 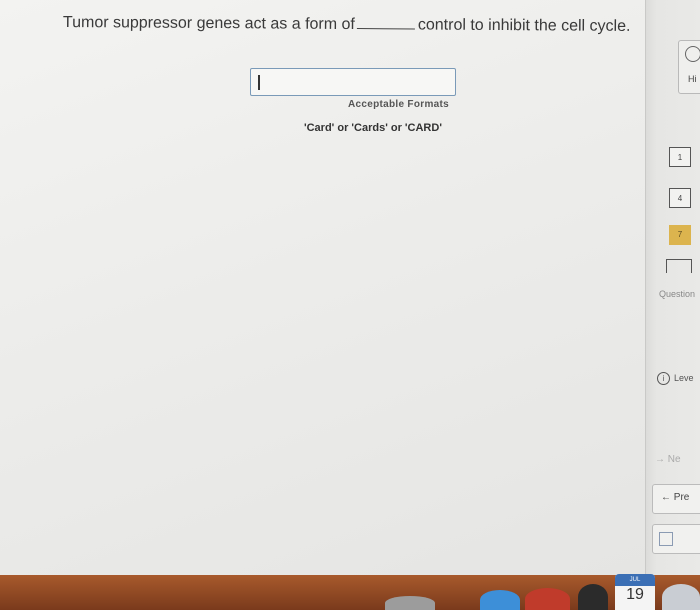 What do you see at coordinates (208, 24) in the screenshot?
I see `question-before-blank: Tumor suppressor genes act as a form of` at bounding box center [208, 24].